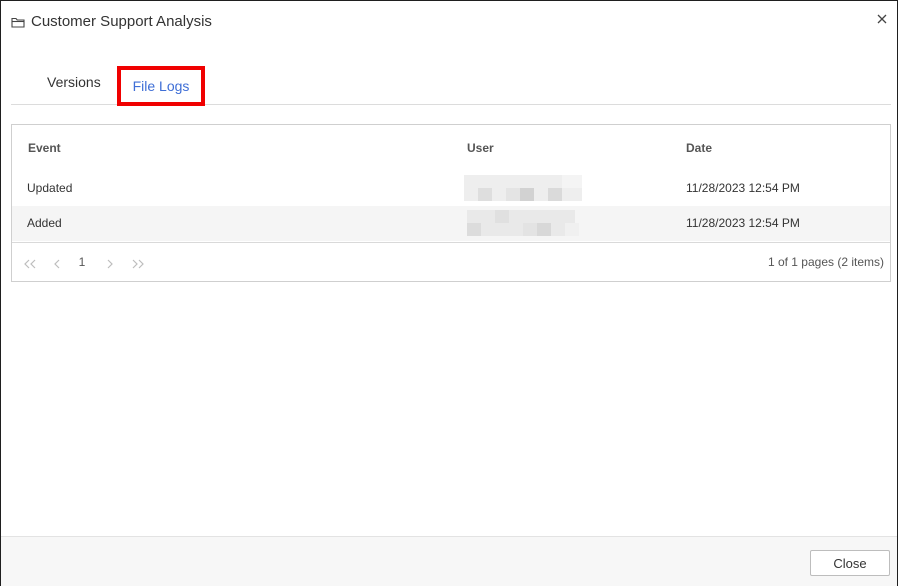  What do you see at coordinates (449, 561) in the screenshot?
I see `dialog-footer: Close` at bounding box center [449, 561].